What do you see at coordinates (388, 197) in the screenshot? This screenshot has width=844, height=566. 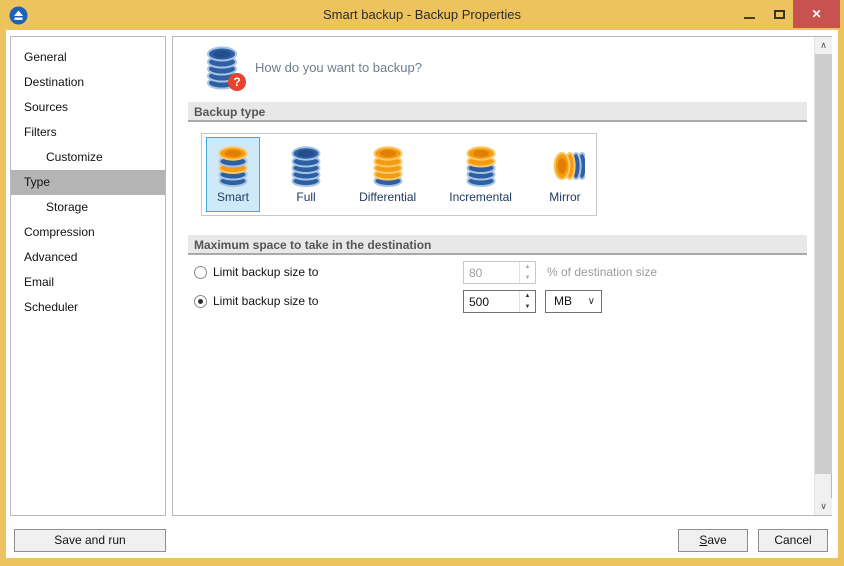 I see `backup-type-label: Differential` at bounding box center [388, 197].